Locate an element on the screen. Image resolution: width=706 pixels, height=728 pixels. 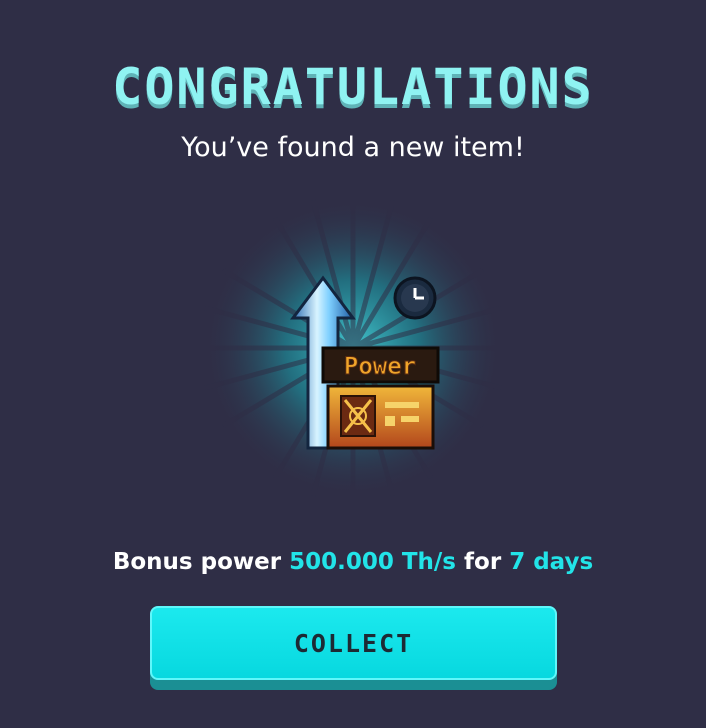
collect-button-label: COLLECT is located at coordinates (353, 643).